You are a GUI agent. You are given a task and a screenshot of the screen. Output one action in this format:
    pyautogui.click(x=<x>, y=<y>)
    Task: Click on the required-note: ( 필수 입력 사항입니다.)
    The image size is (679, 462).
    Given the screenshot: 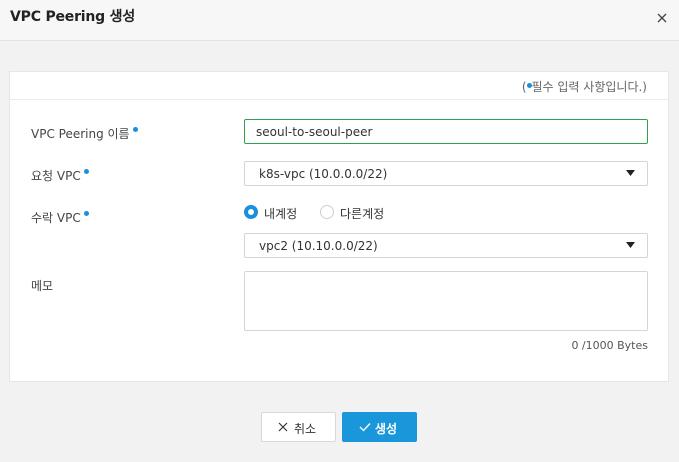 What is the action you would take?
    pyautogui.click(x=584, y=86)
    